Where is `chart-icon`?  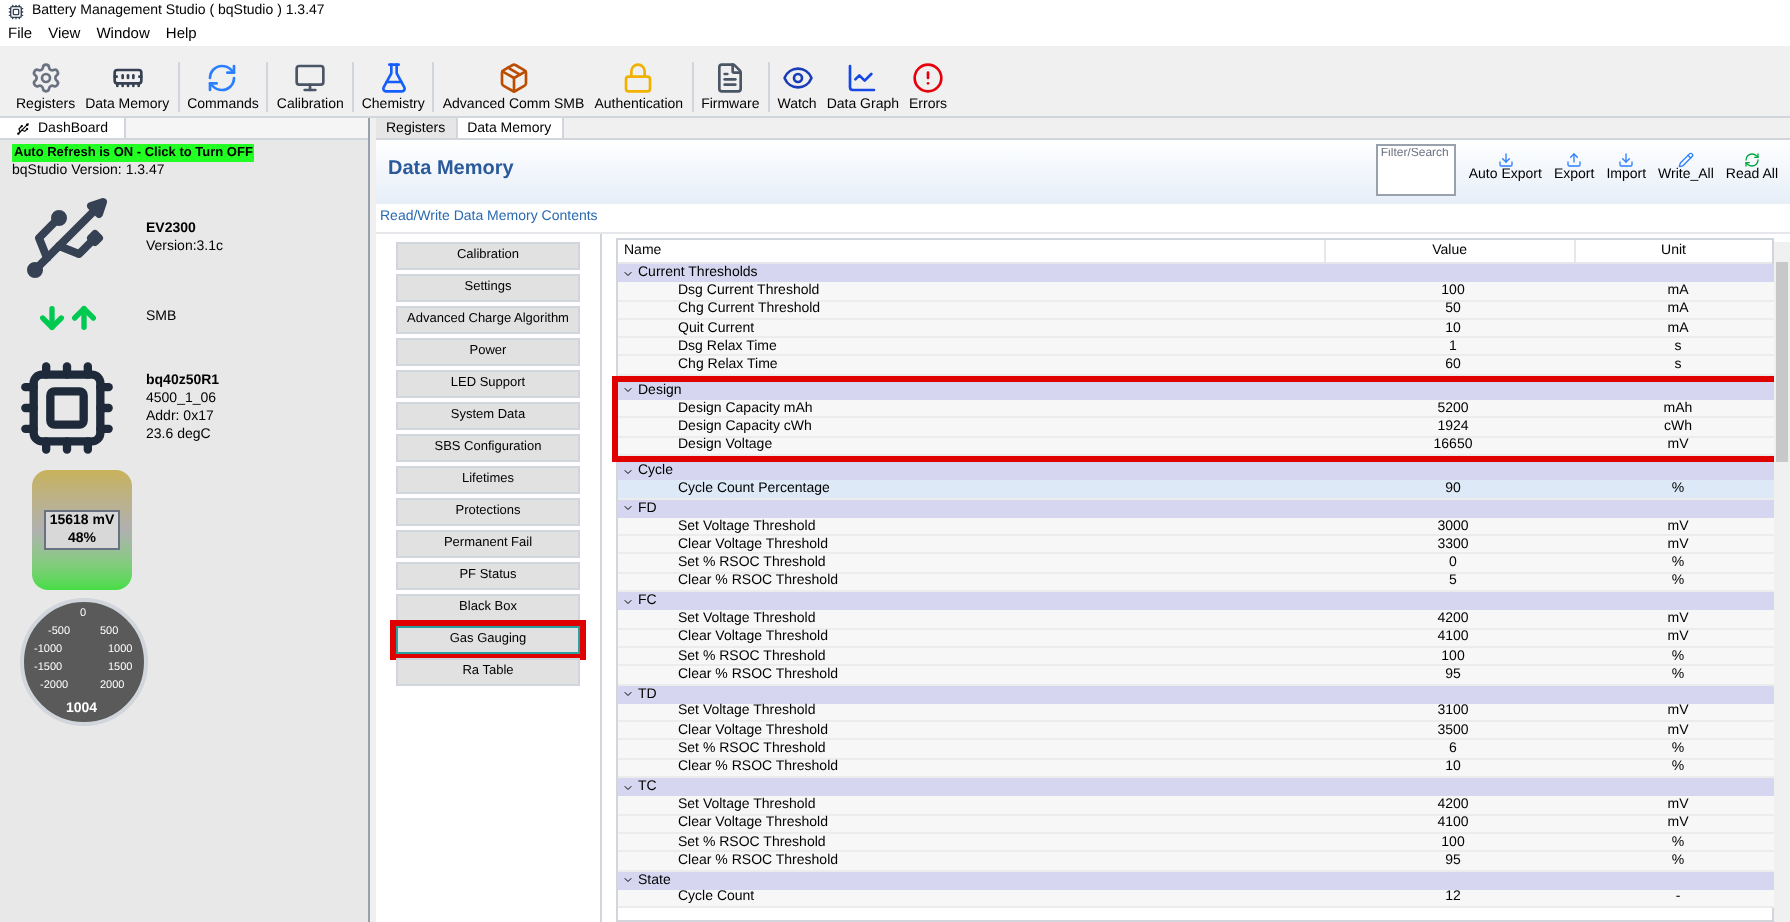 chart-icon is located at coordinates (862, 78).